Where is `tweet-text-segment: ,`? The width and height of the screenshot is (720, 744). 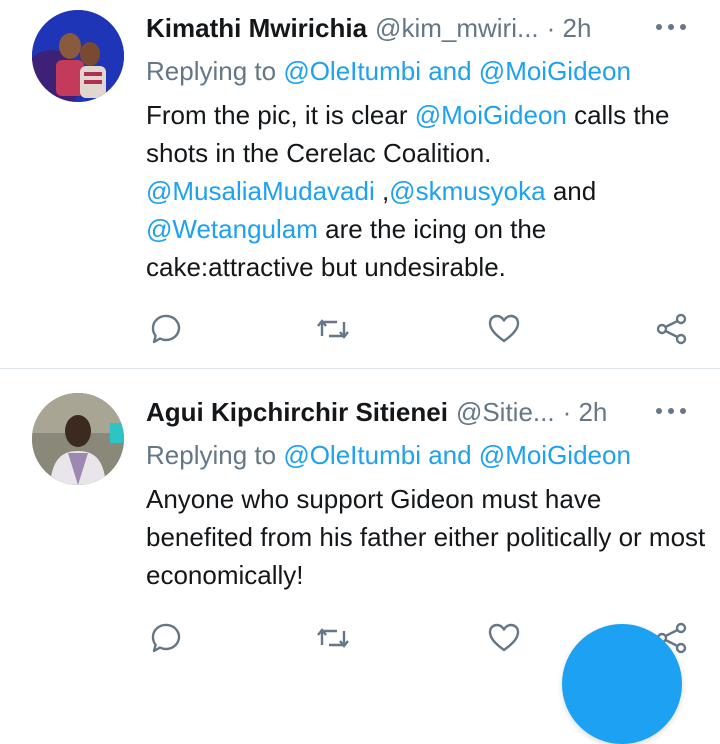
tweet-text-segment: , is located at coordinates (382, 191).